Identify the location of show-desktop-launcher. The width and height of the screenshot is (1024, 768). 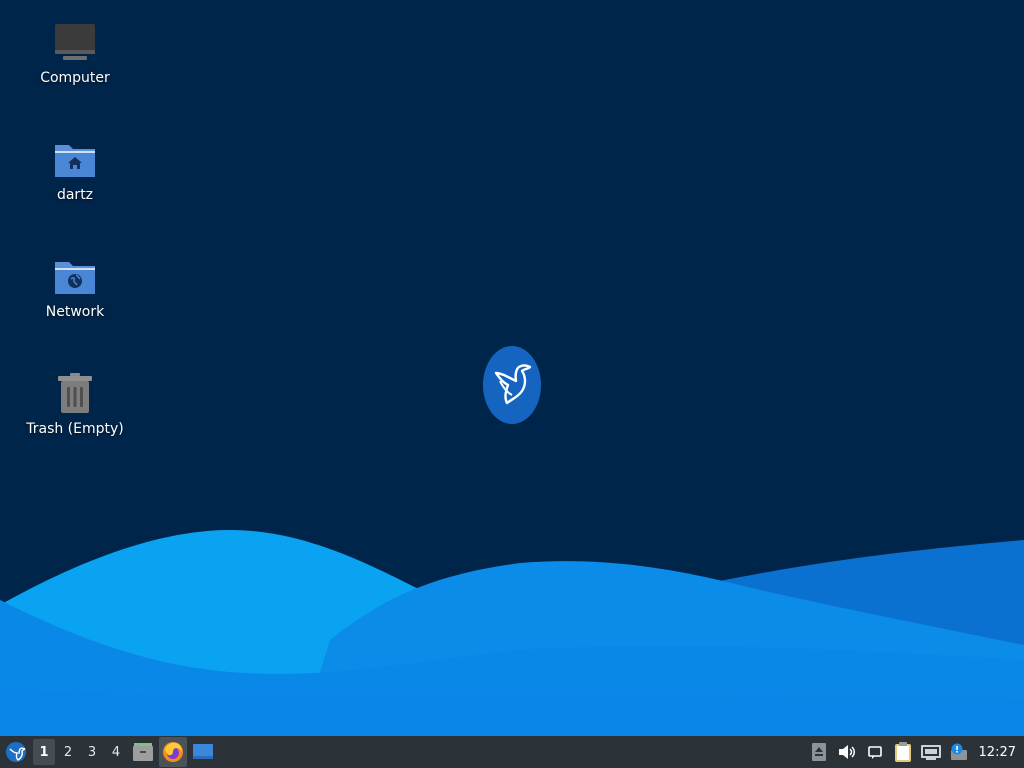
(203, 752).